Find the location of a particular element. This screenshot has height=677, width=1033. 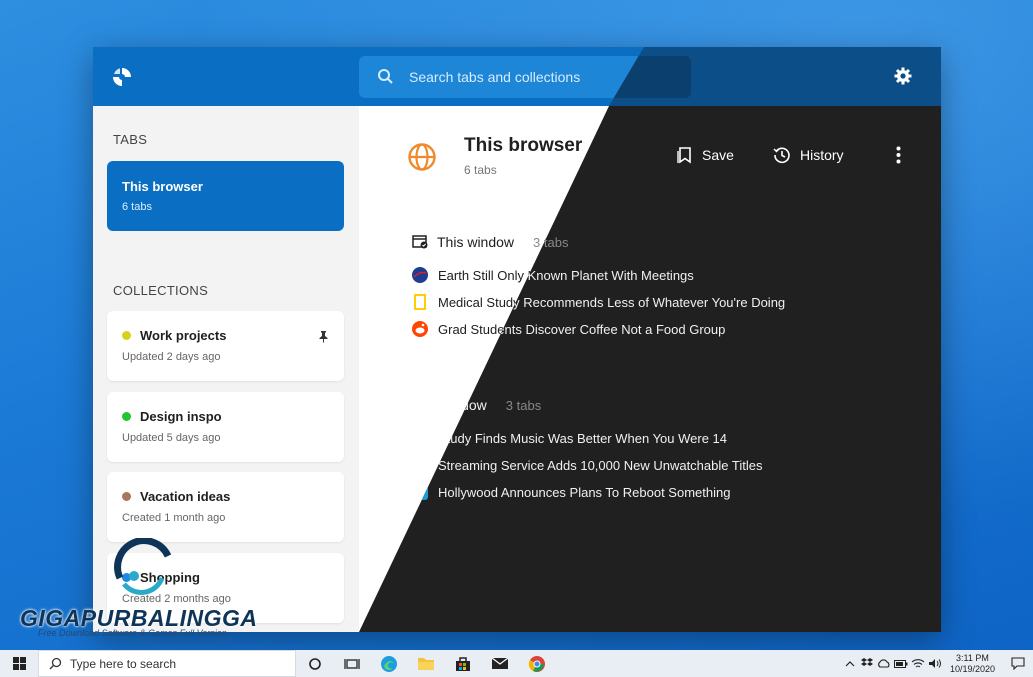

page-subtitle: 6 tabs is located at coordinates (480, 170).